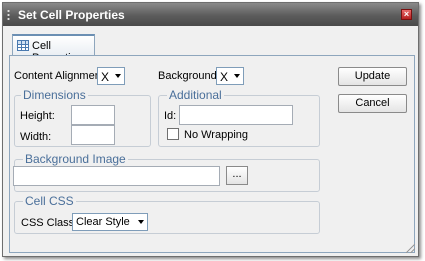 This screenshot has width=425, height=261. I want to click on no-wrapping-label: No Wrapping, so click(216, 135).